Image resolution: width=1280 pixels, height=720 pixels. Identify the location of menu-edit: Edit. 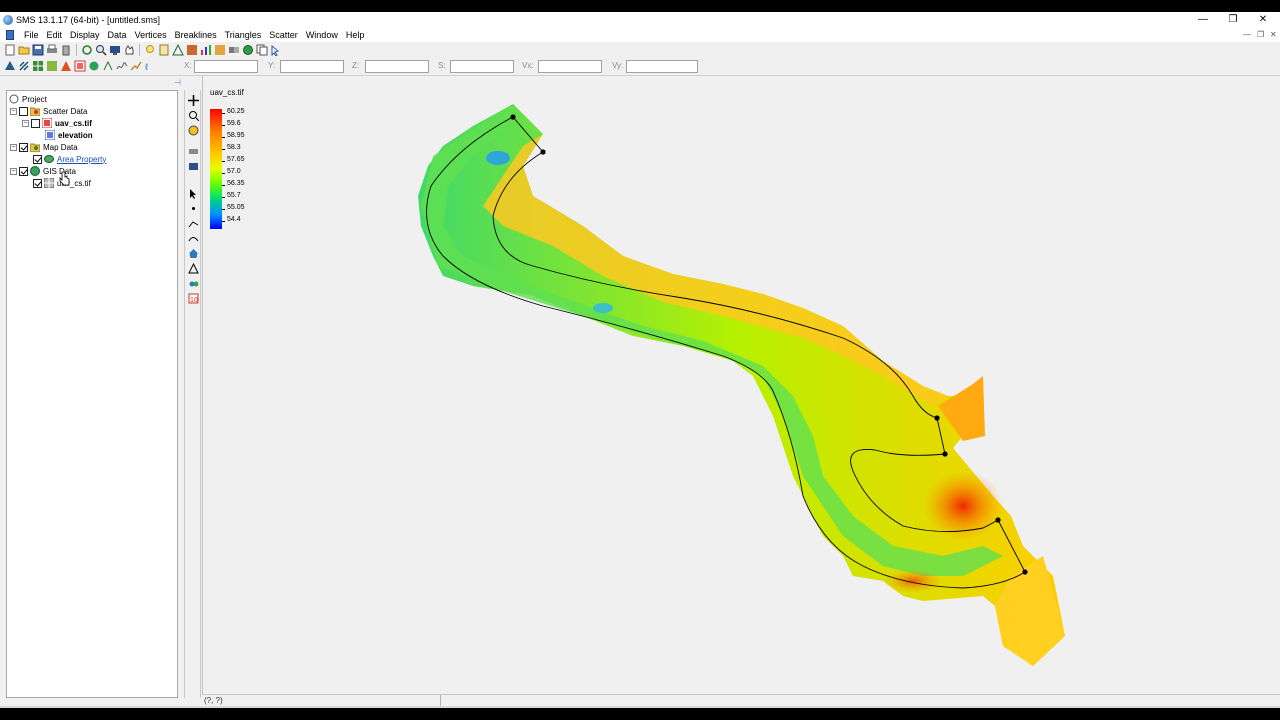
(55, 35).